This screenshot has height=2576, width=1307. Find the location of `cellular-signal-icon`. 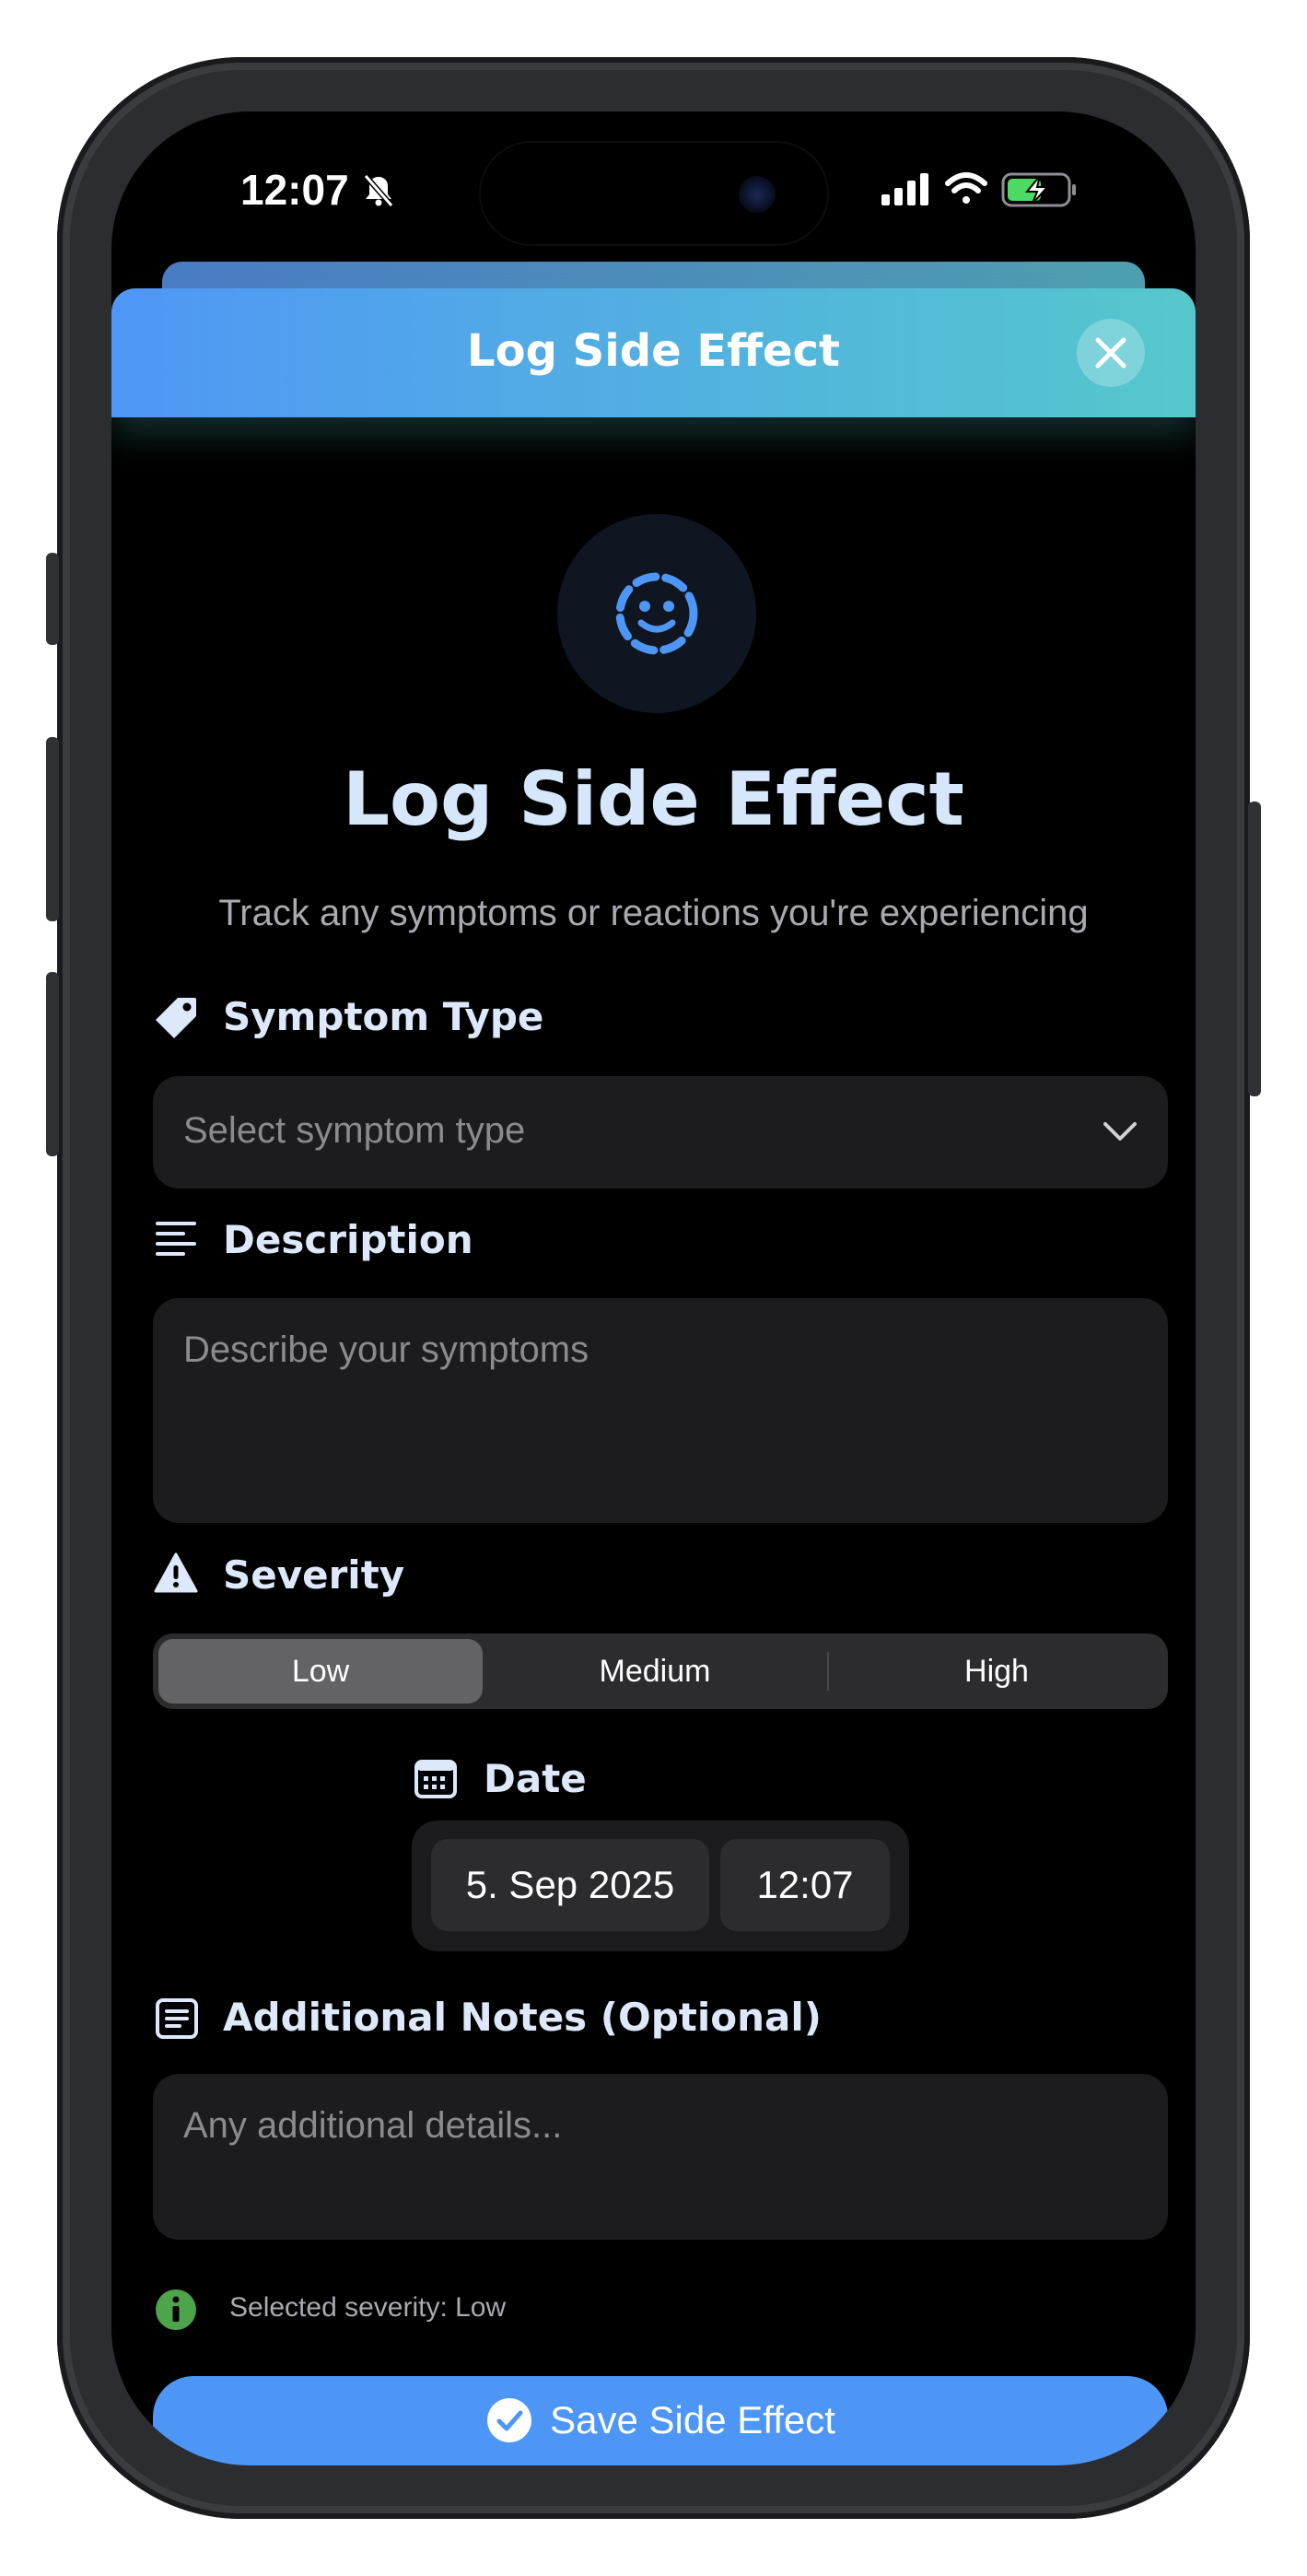

cellular-signal-icon is located at coordinates (905, 189).